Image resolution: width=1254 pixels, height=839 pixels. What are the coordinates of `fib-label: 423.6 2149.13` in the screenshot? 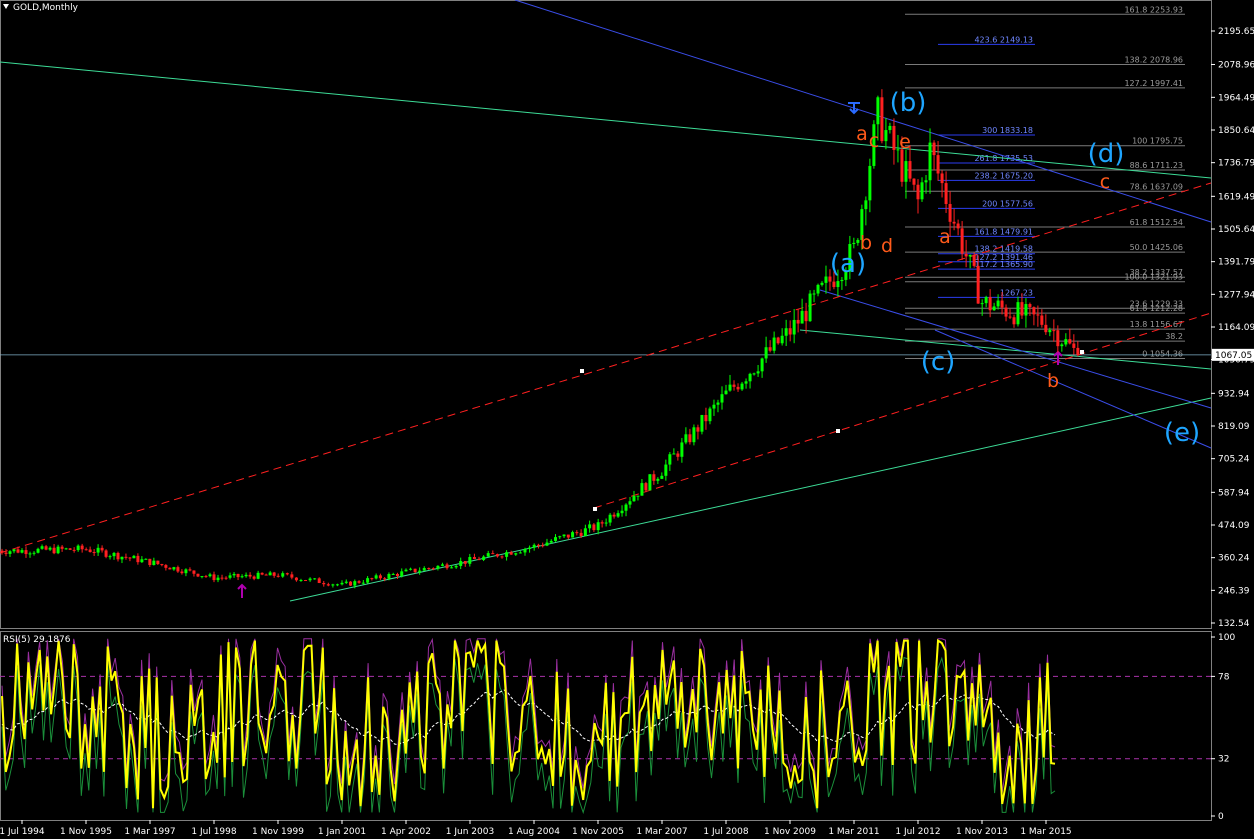 It's located at (1003, 39).